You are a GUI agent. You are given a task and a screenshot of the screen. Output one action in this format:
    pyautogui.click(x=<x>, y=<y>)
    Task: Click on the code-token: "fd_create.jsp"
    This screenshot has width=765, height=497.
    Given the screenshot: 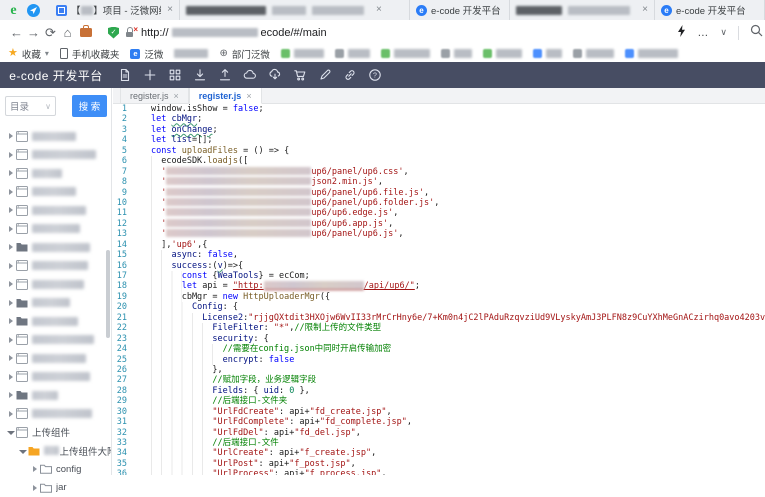 What is the action you would take?
    pyautogui.click(x=348, y=412)
    